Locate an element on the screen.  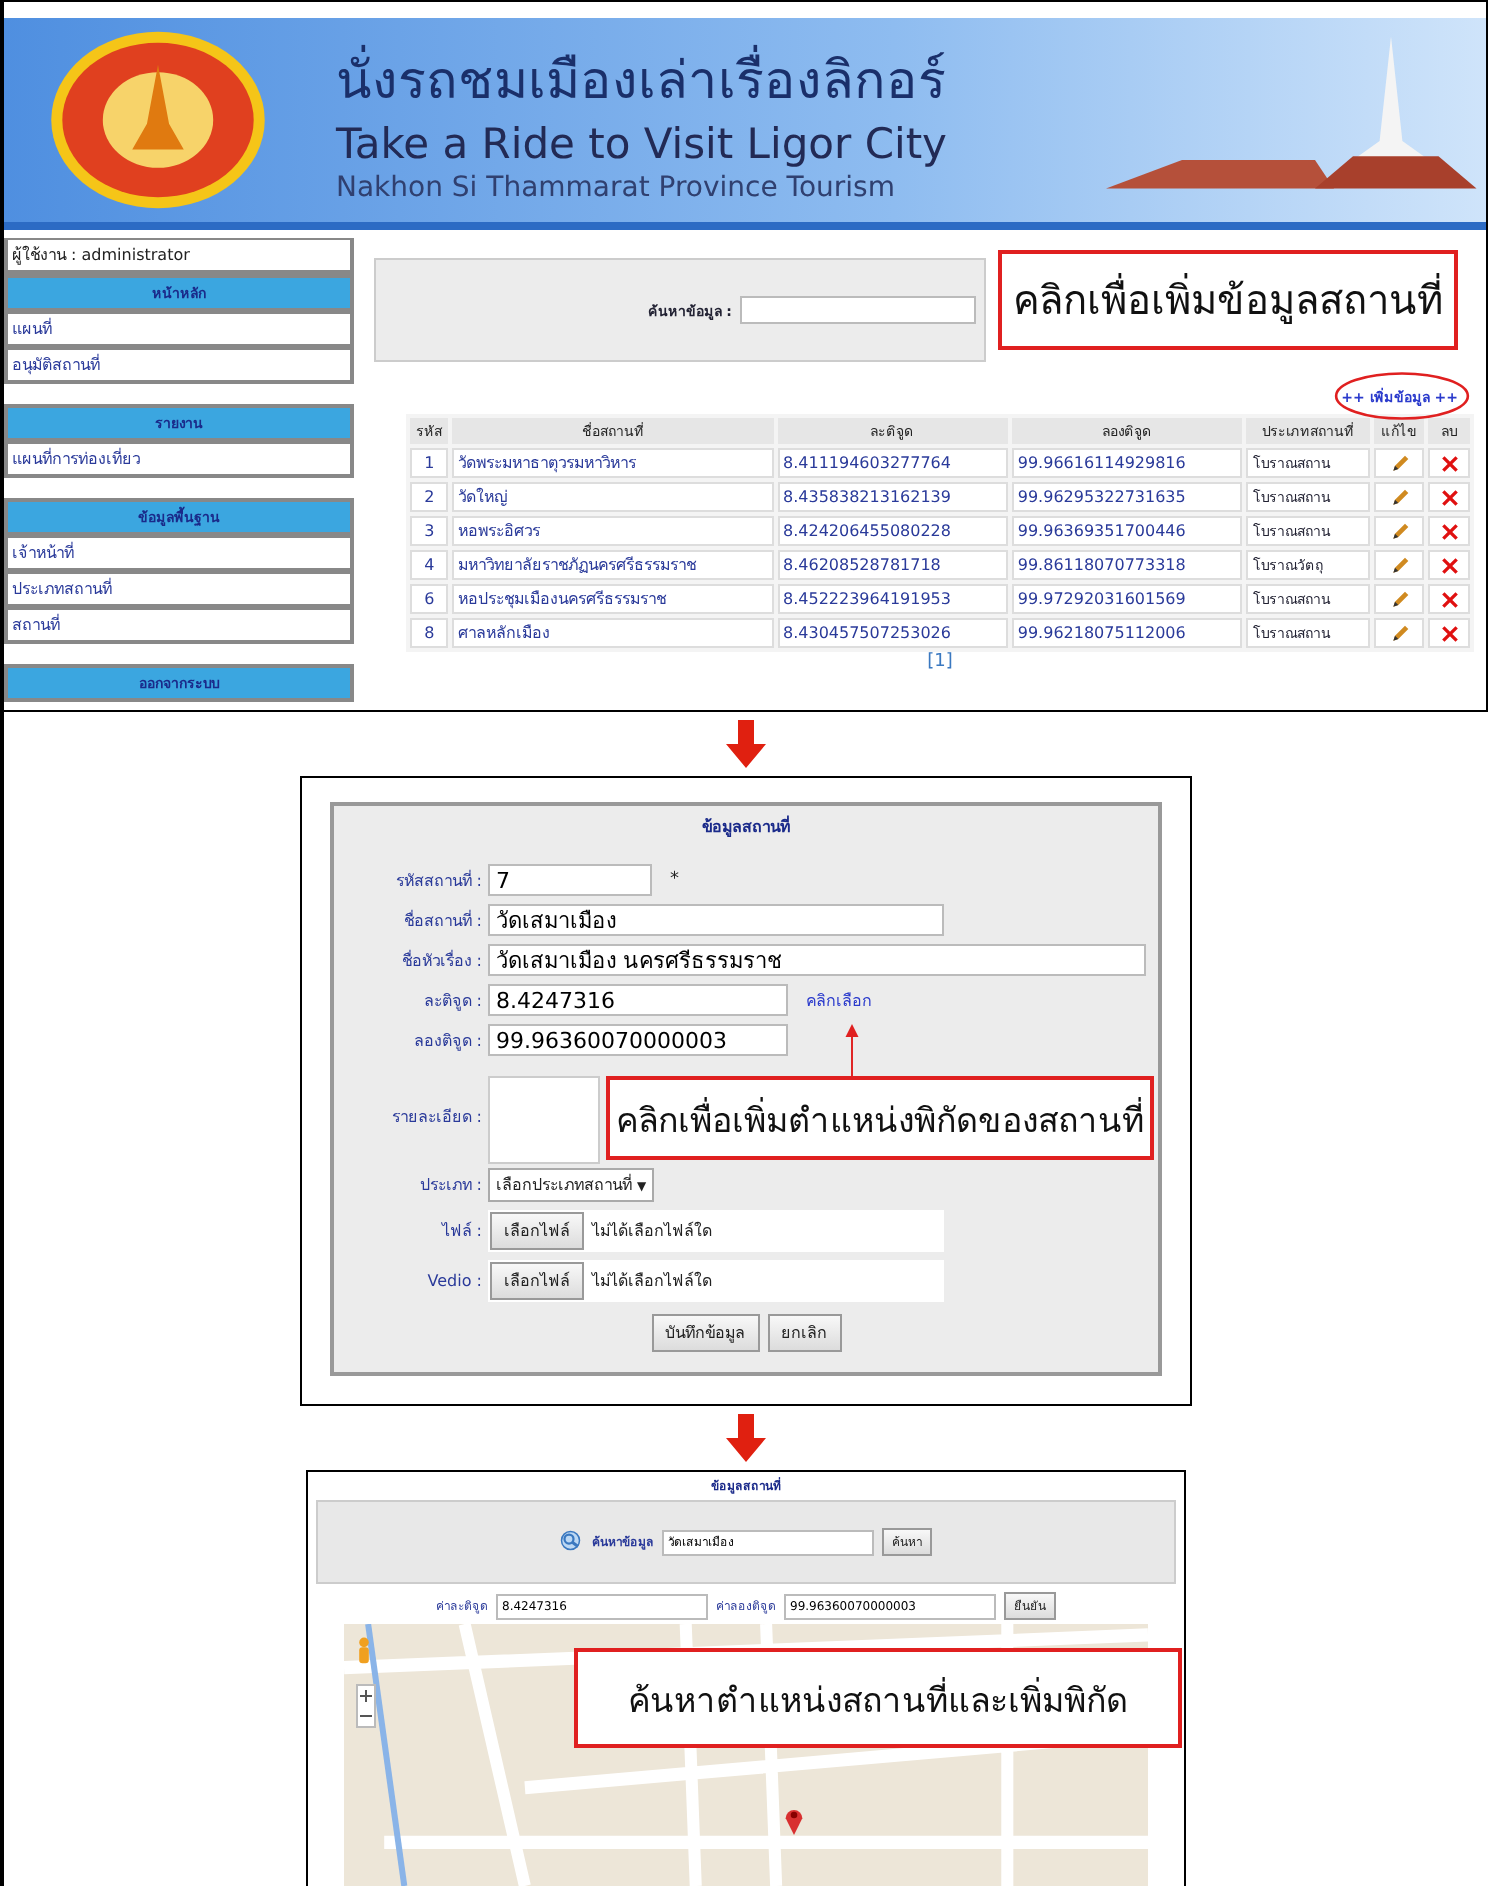
table-cell: 3 is located at coordinates (429, 531).